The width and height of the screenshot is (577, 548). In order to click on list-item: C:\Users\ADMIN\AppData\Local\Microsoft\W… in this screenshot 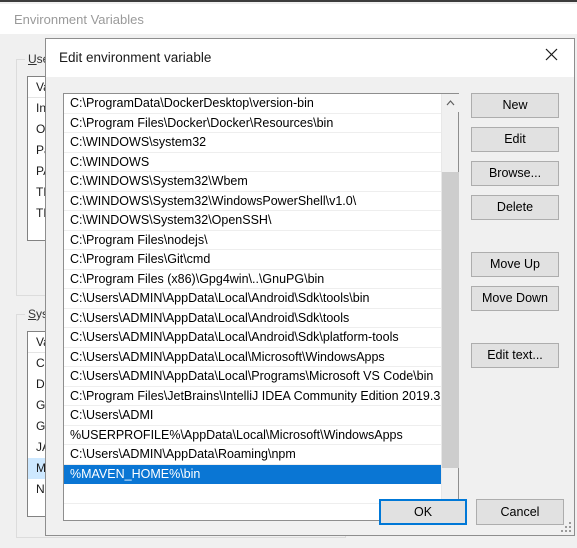, I will do `click(253, 357)`.